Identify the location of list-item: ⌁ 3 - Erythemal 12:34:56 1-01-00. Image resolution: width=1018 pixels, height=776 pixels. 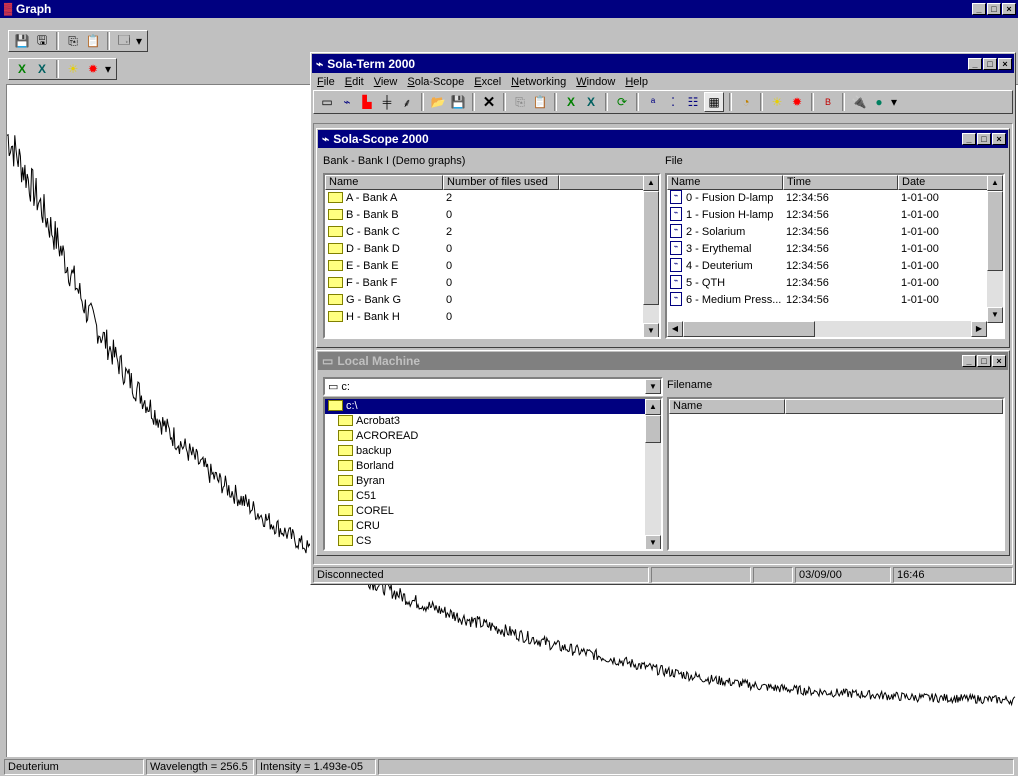
(835, 249).